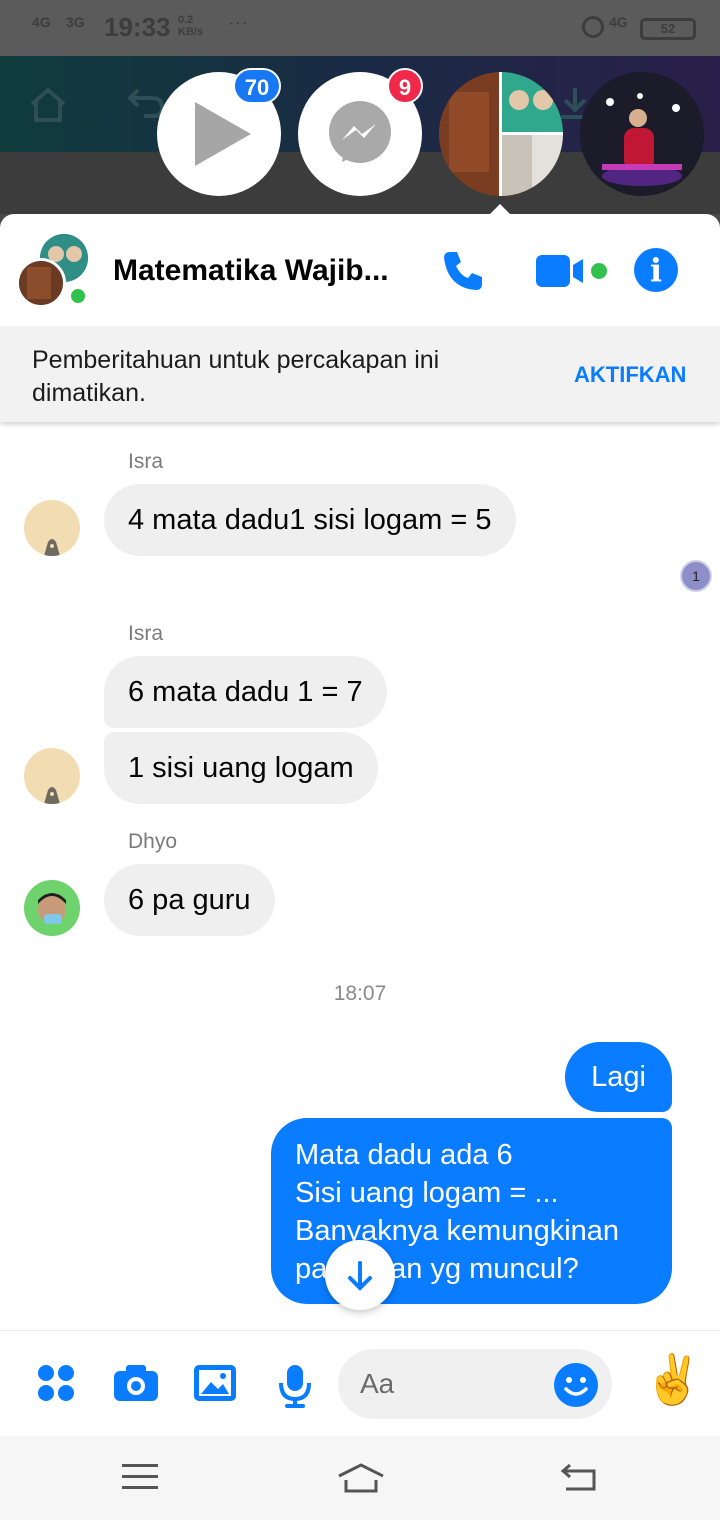 This screenshot has width=720, height=1520. I want to click on messenger-unread-badge: 9, so click(405, 86).